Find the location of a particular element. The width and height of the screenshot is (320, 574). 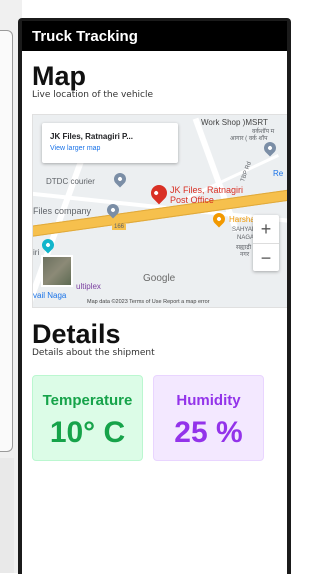

map-pin-label-line2: Post Office is located at coordinates (192, 200).